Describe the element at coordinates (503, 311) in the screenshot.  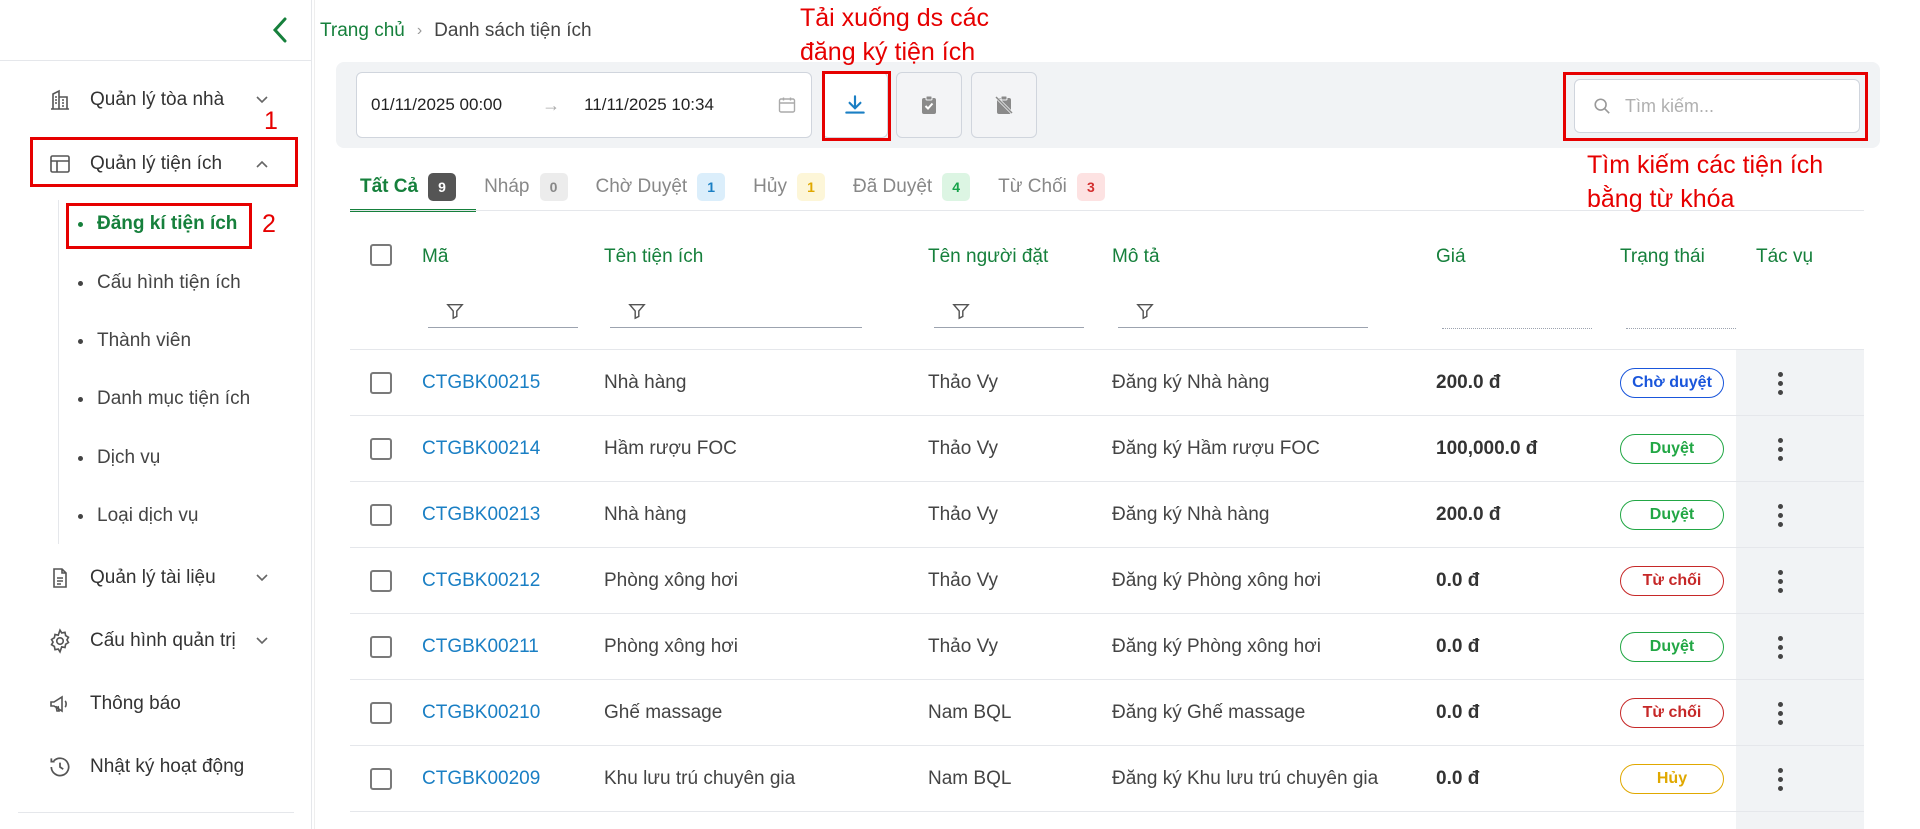
I see `code-filter` at that location.